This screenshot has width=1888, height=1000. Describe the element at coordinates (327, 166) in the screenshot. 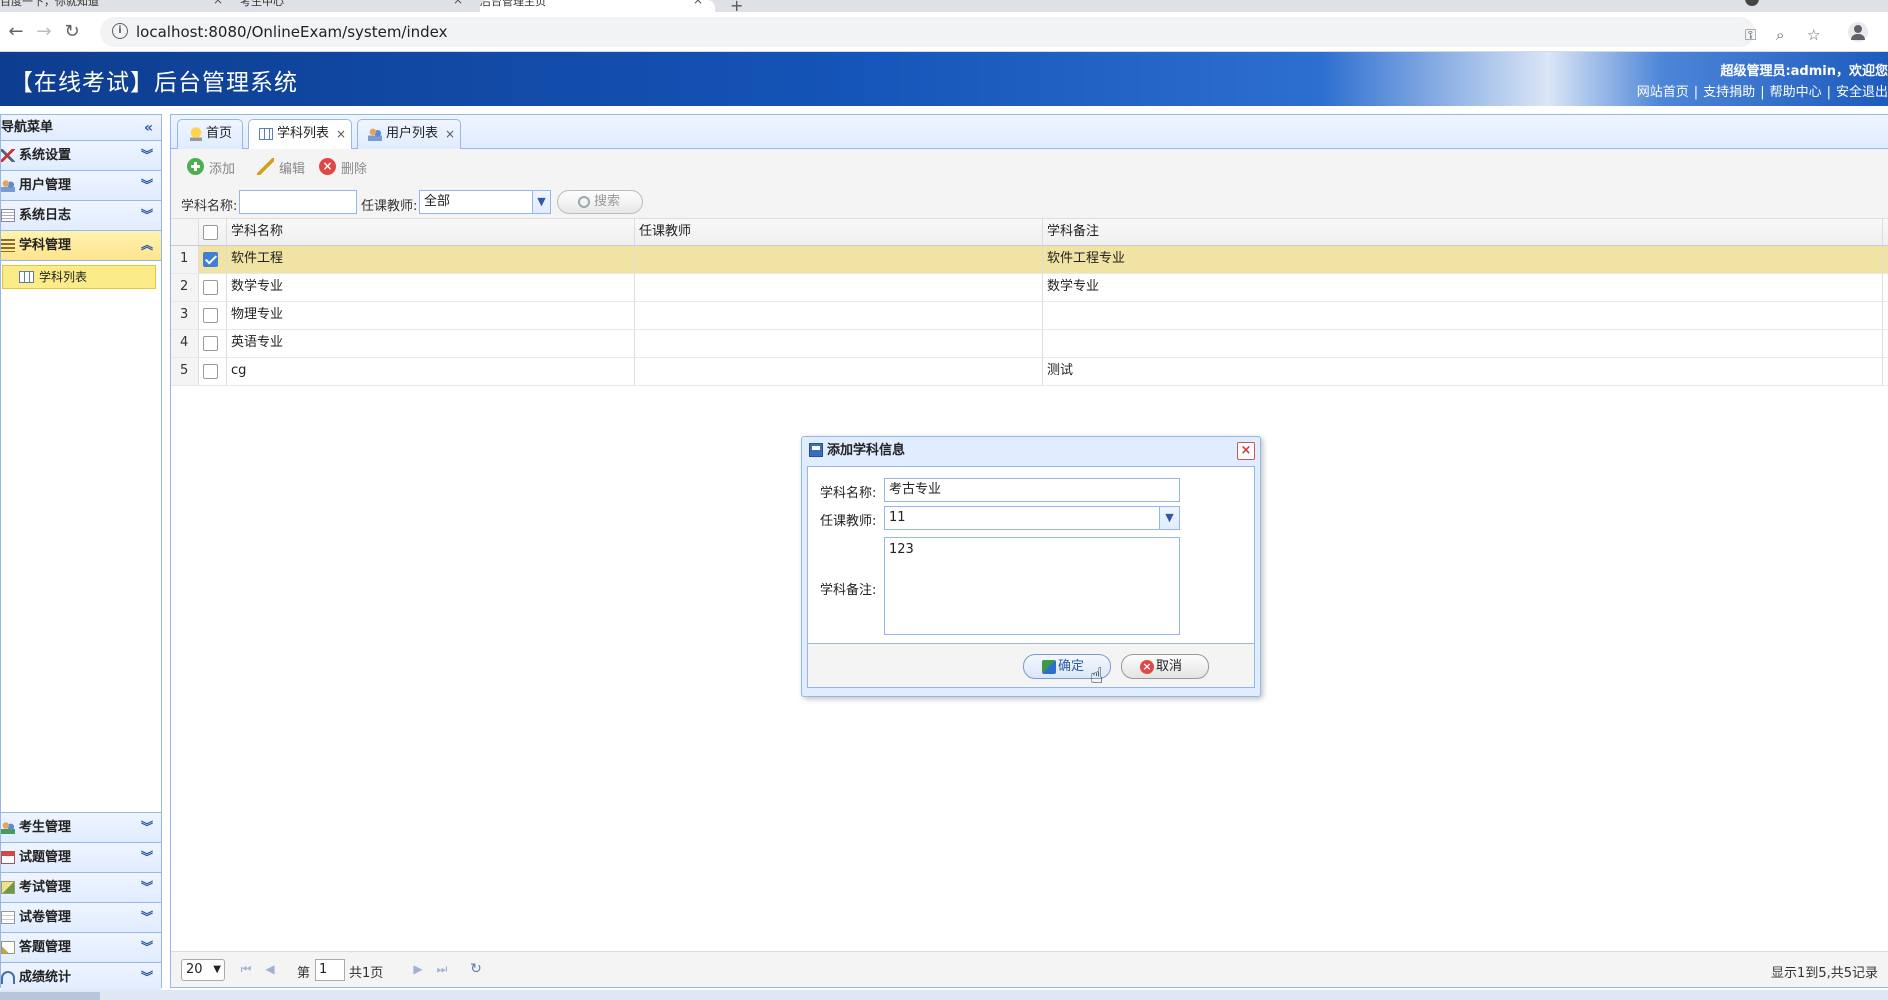

I see `delete-icon: ×` at that location.